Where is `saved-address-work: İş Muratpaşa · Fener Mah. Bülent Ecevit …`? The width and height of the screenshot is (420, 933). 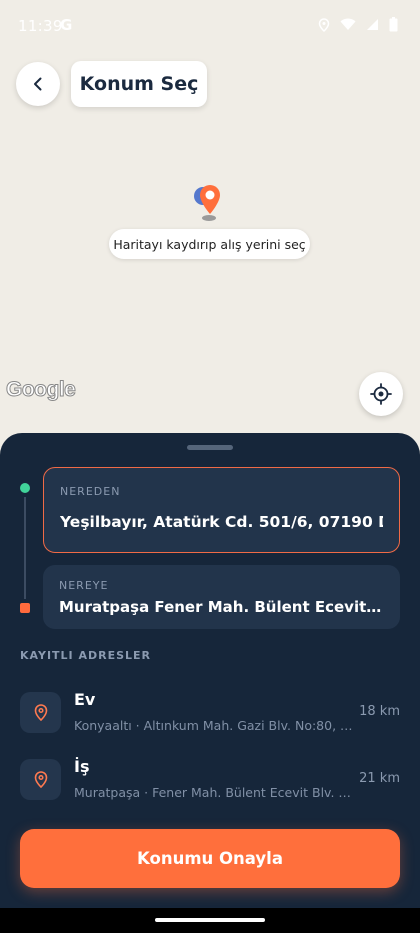 saved-address-work: İş Muratpaşa · Fener Mah. Bülent Ecevit … is located at coordinates (210, 780).